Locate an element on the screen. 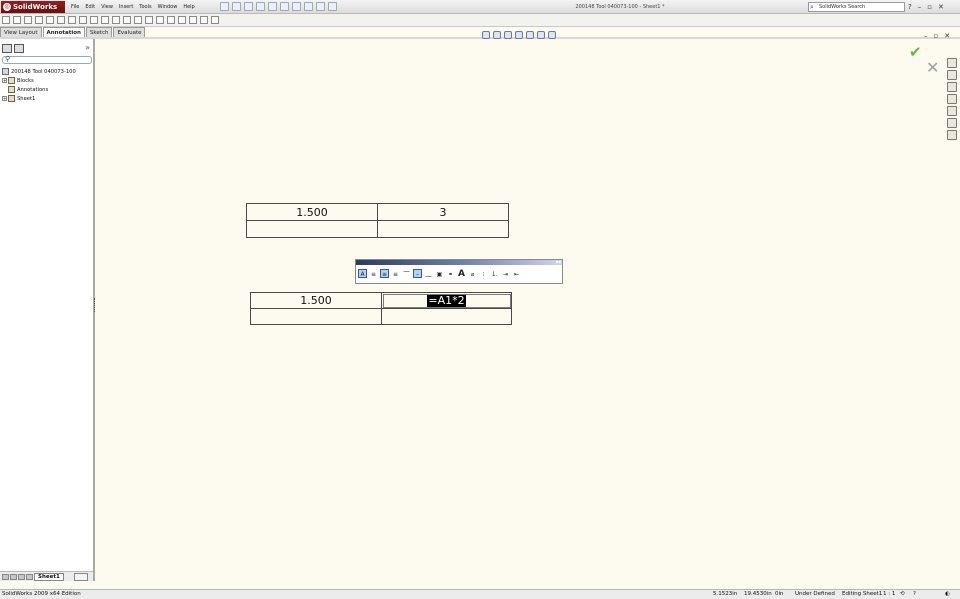 Image resolution: width=960 pixels, height=599 pixels. geometric-tolerance-icon is located at coordinates (127, 20).